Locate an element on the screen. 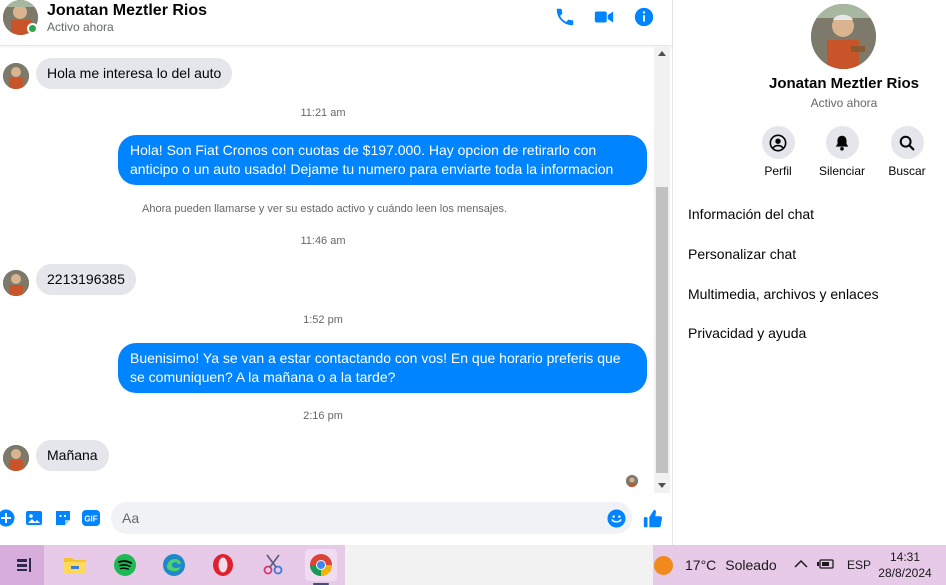  timestamp: 1:52 pm is located at coordinates (323, 320).